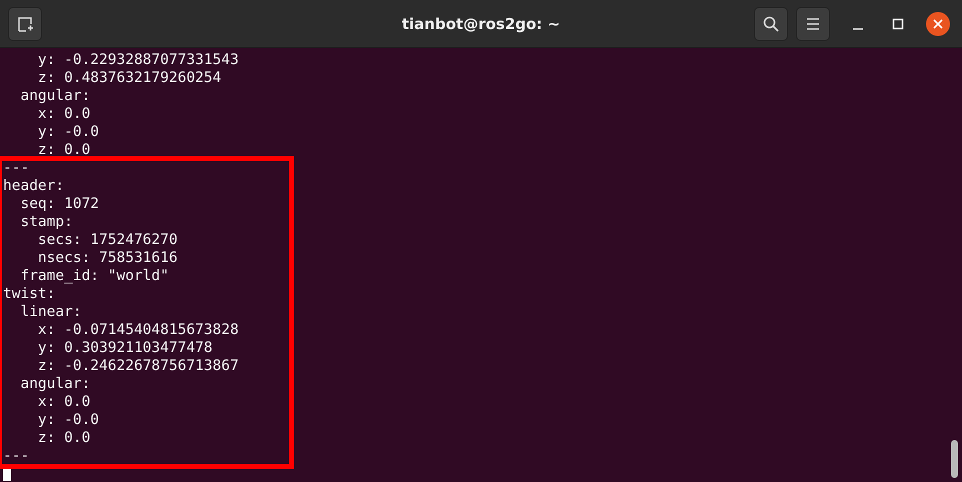 This screenshot has height=482, width=962. I want to click on close-button, so click(938, 24).